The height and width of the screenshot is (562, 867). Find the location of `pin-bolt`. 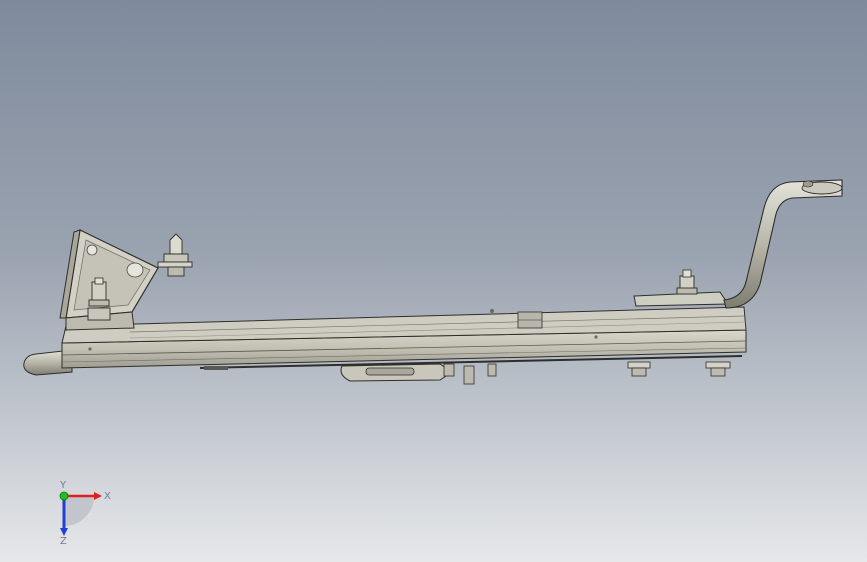

pin-bolt is located at coordinates (175, 255).